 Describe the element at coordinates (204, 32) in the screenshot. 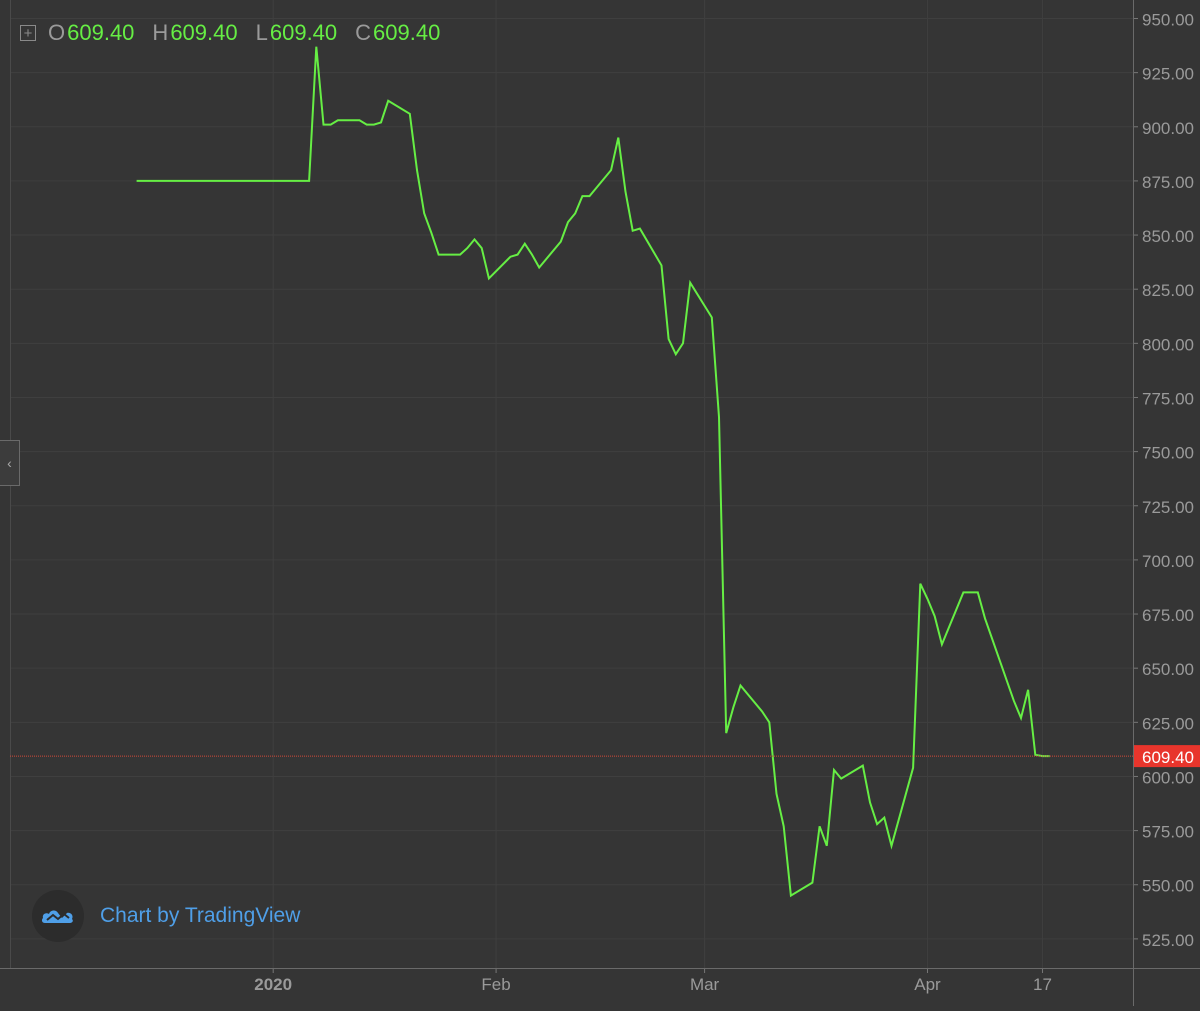

I see `high-value: 609.40` at that location.